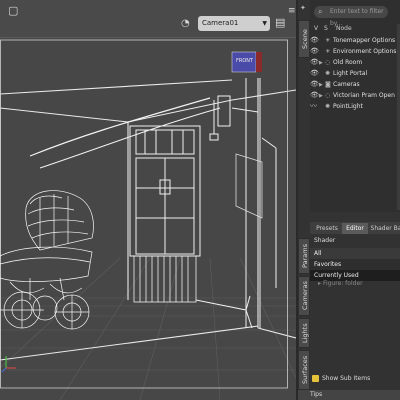 The height and width of the screenshot is (400, 400). What do you see at coordinates (320, 11) in the screenshot?
I see `search-icon: ⌕` at bounding box center [320, 11].